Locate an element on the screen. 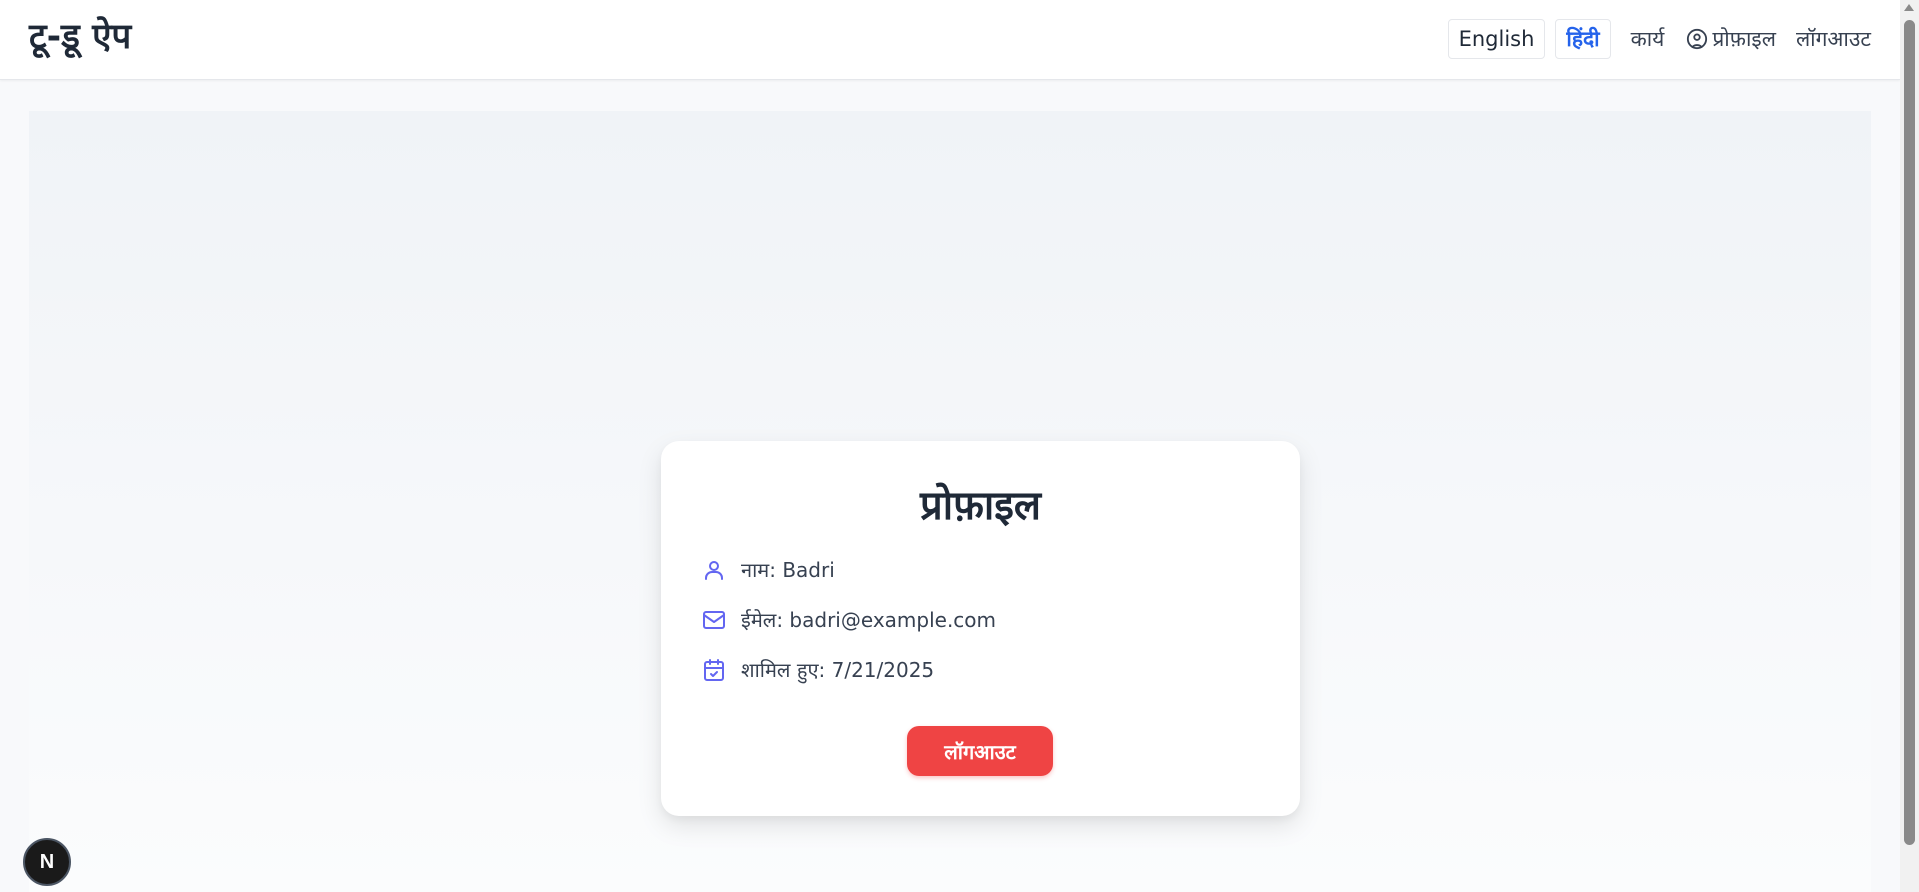 This screenshot has height=892, width=1919. nextjs-logo-icon: N is located at coordinates (47, 861).